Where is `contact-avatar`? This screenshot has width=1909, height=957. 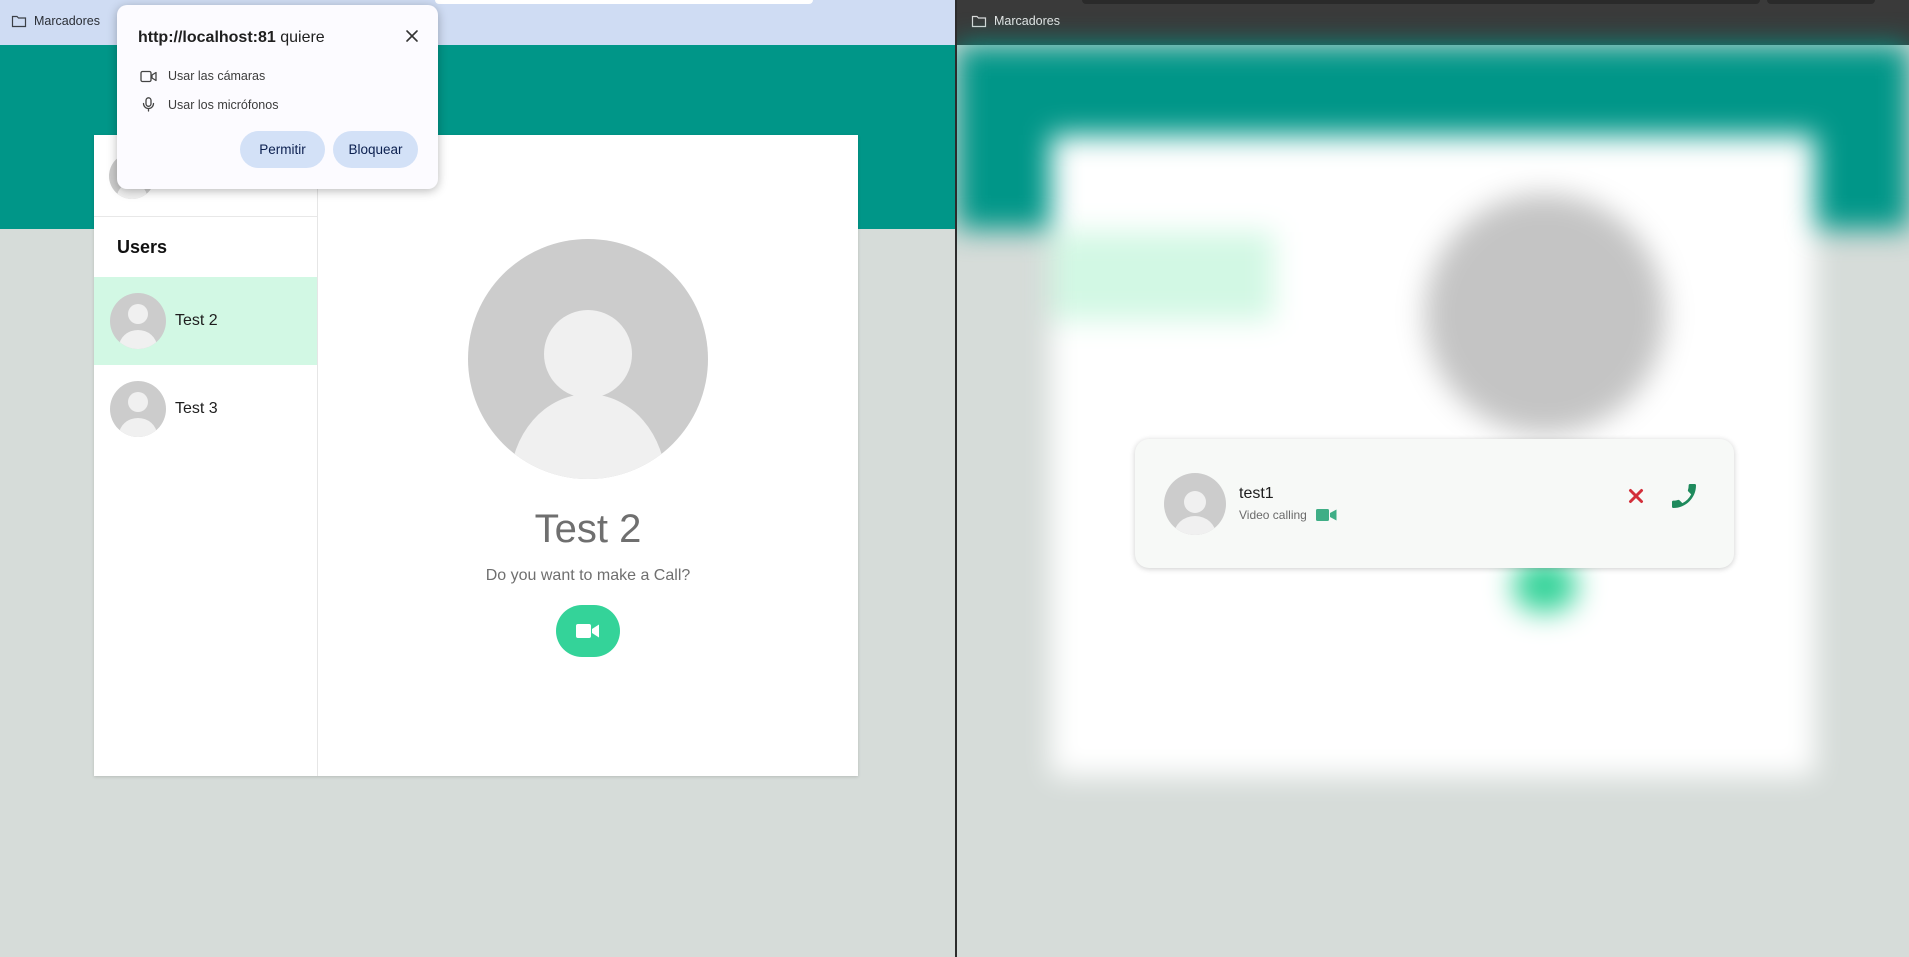 contact-avatar is located at coordinates (588, 359).